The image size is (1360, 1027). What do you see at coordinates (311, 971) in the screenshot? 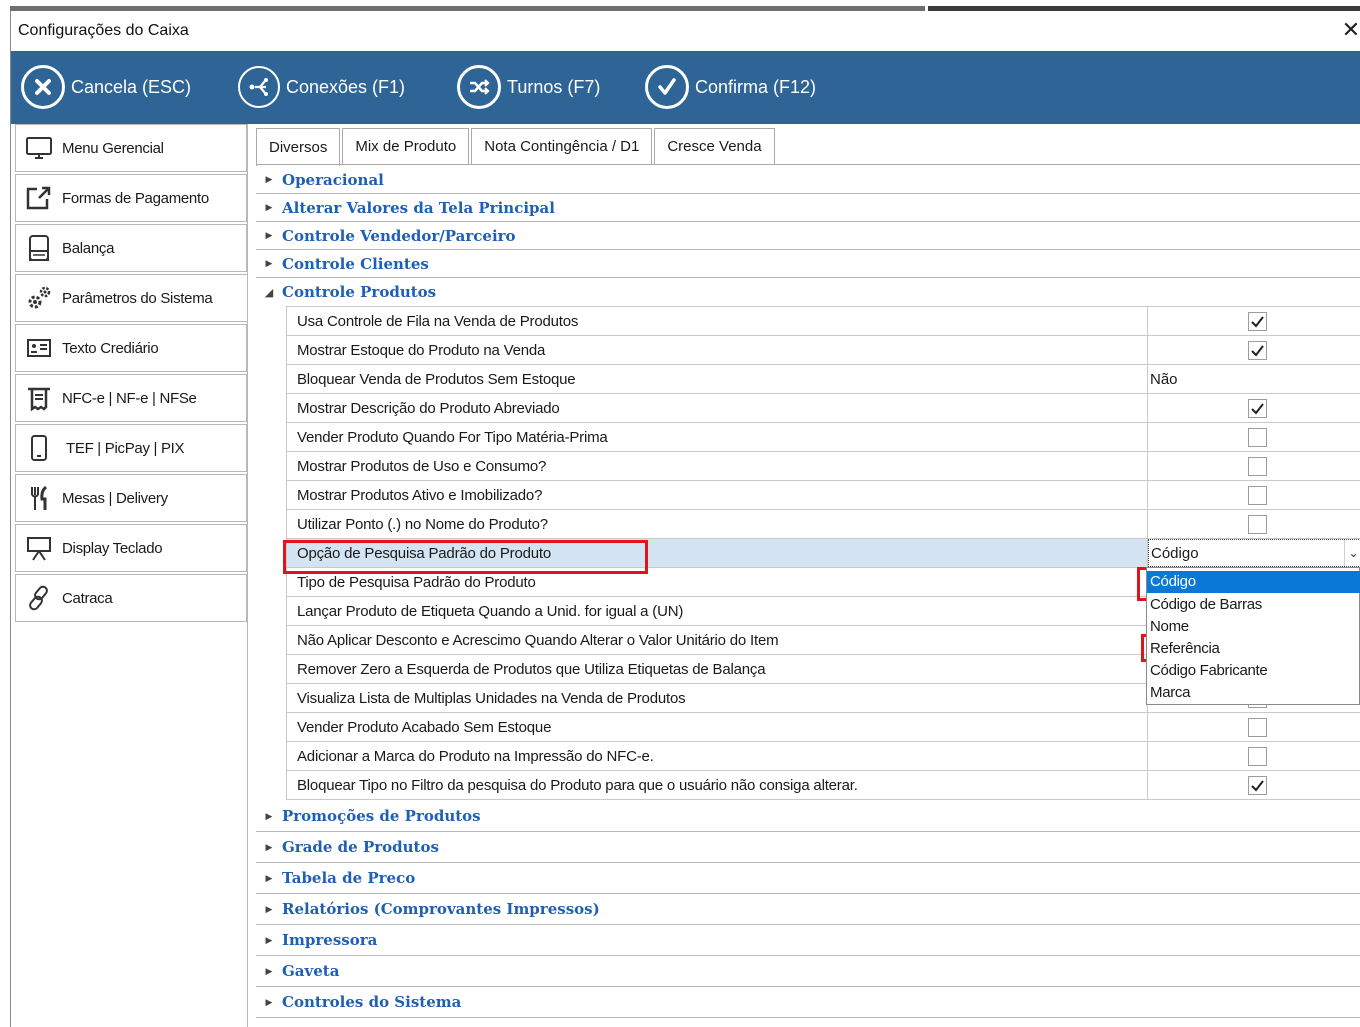
I see `category-label: Gaveta` at bounding box center [311, 971].